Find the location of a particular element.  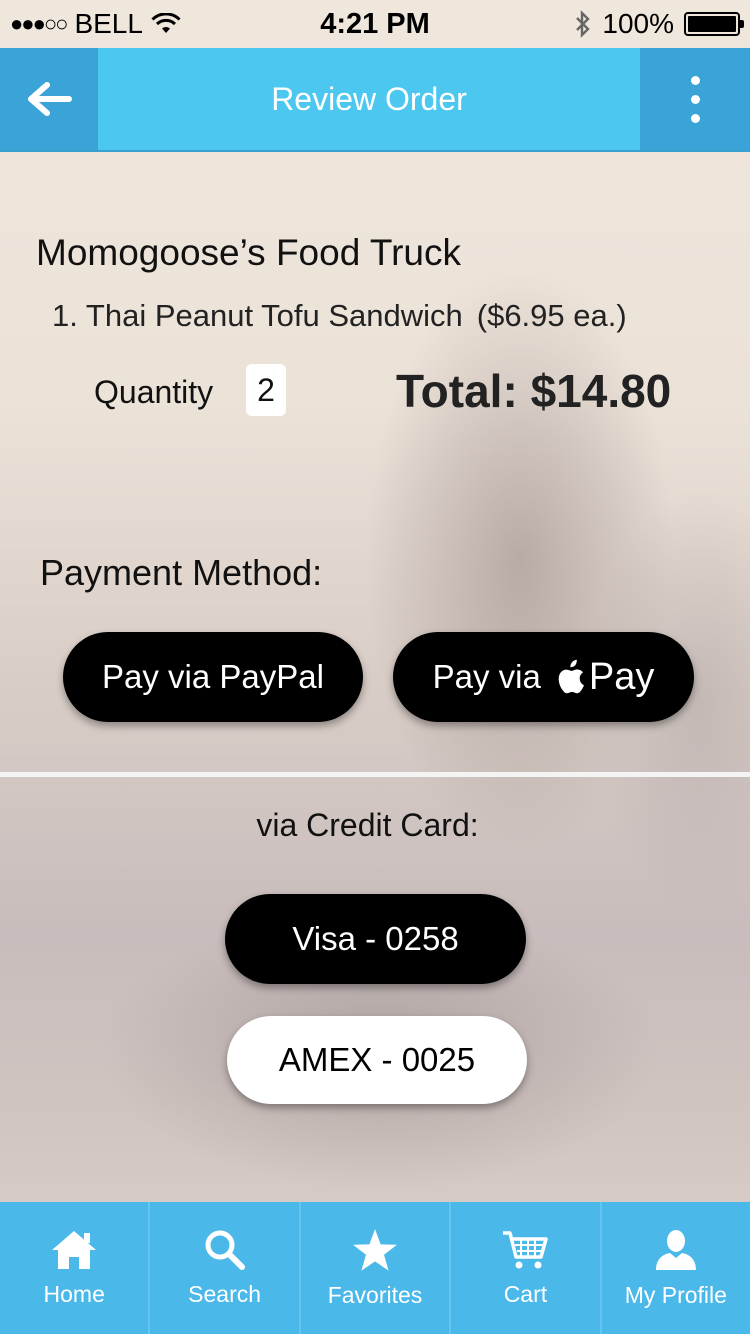

cart-icon is located at coordinates (526, 1249).